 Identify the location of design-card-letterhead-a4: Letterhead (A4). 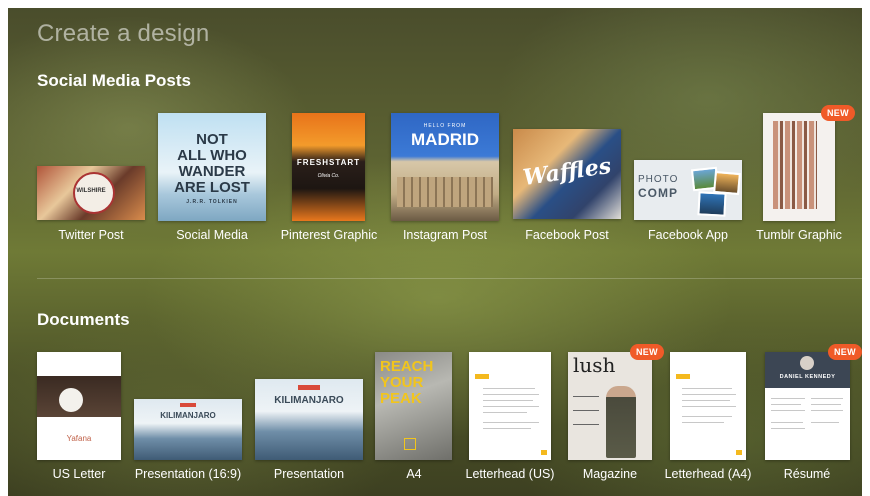
(708, 417).